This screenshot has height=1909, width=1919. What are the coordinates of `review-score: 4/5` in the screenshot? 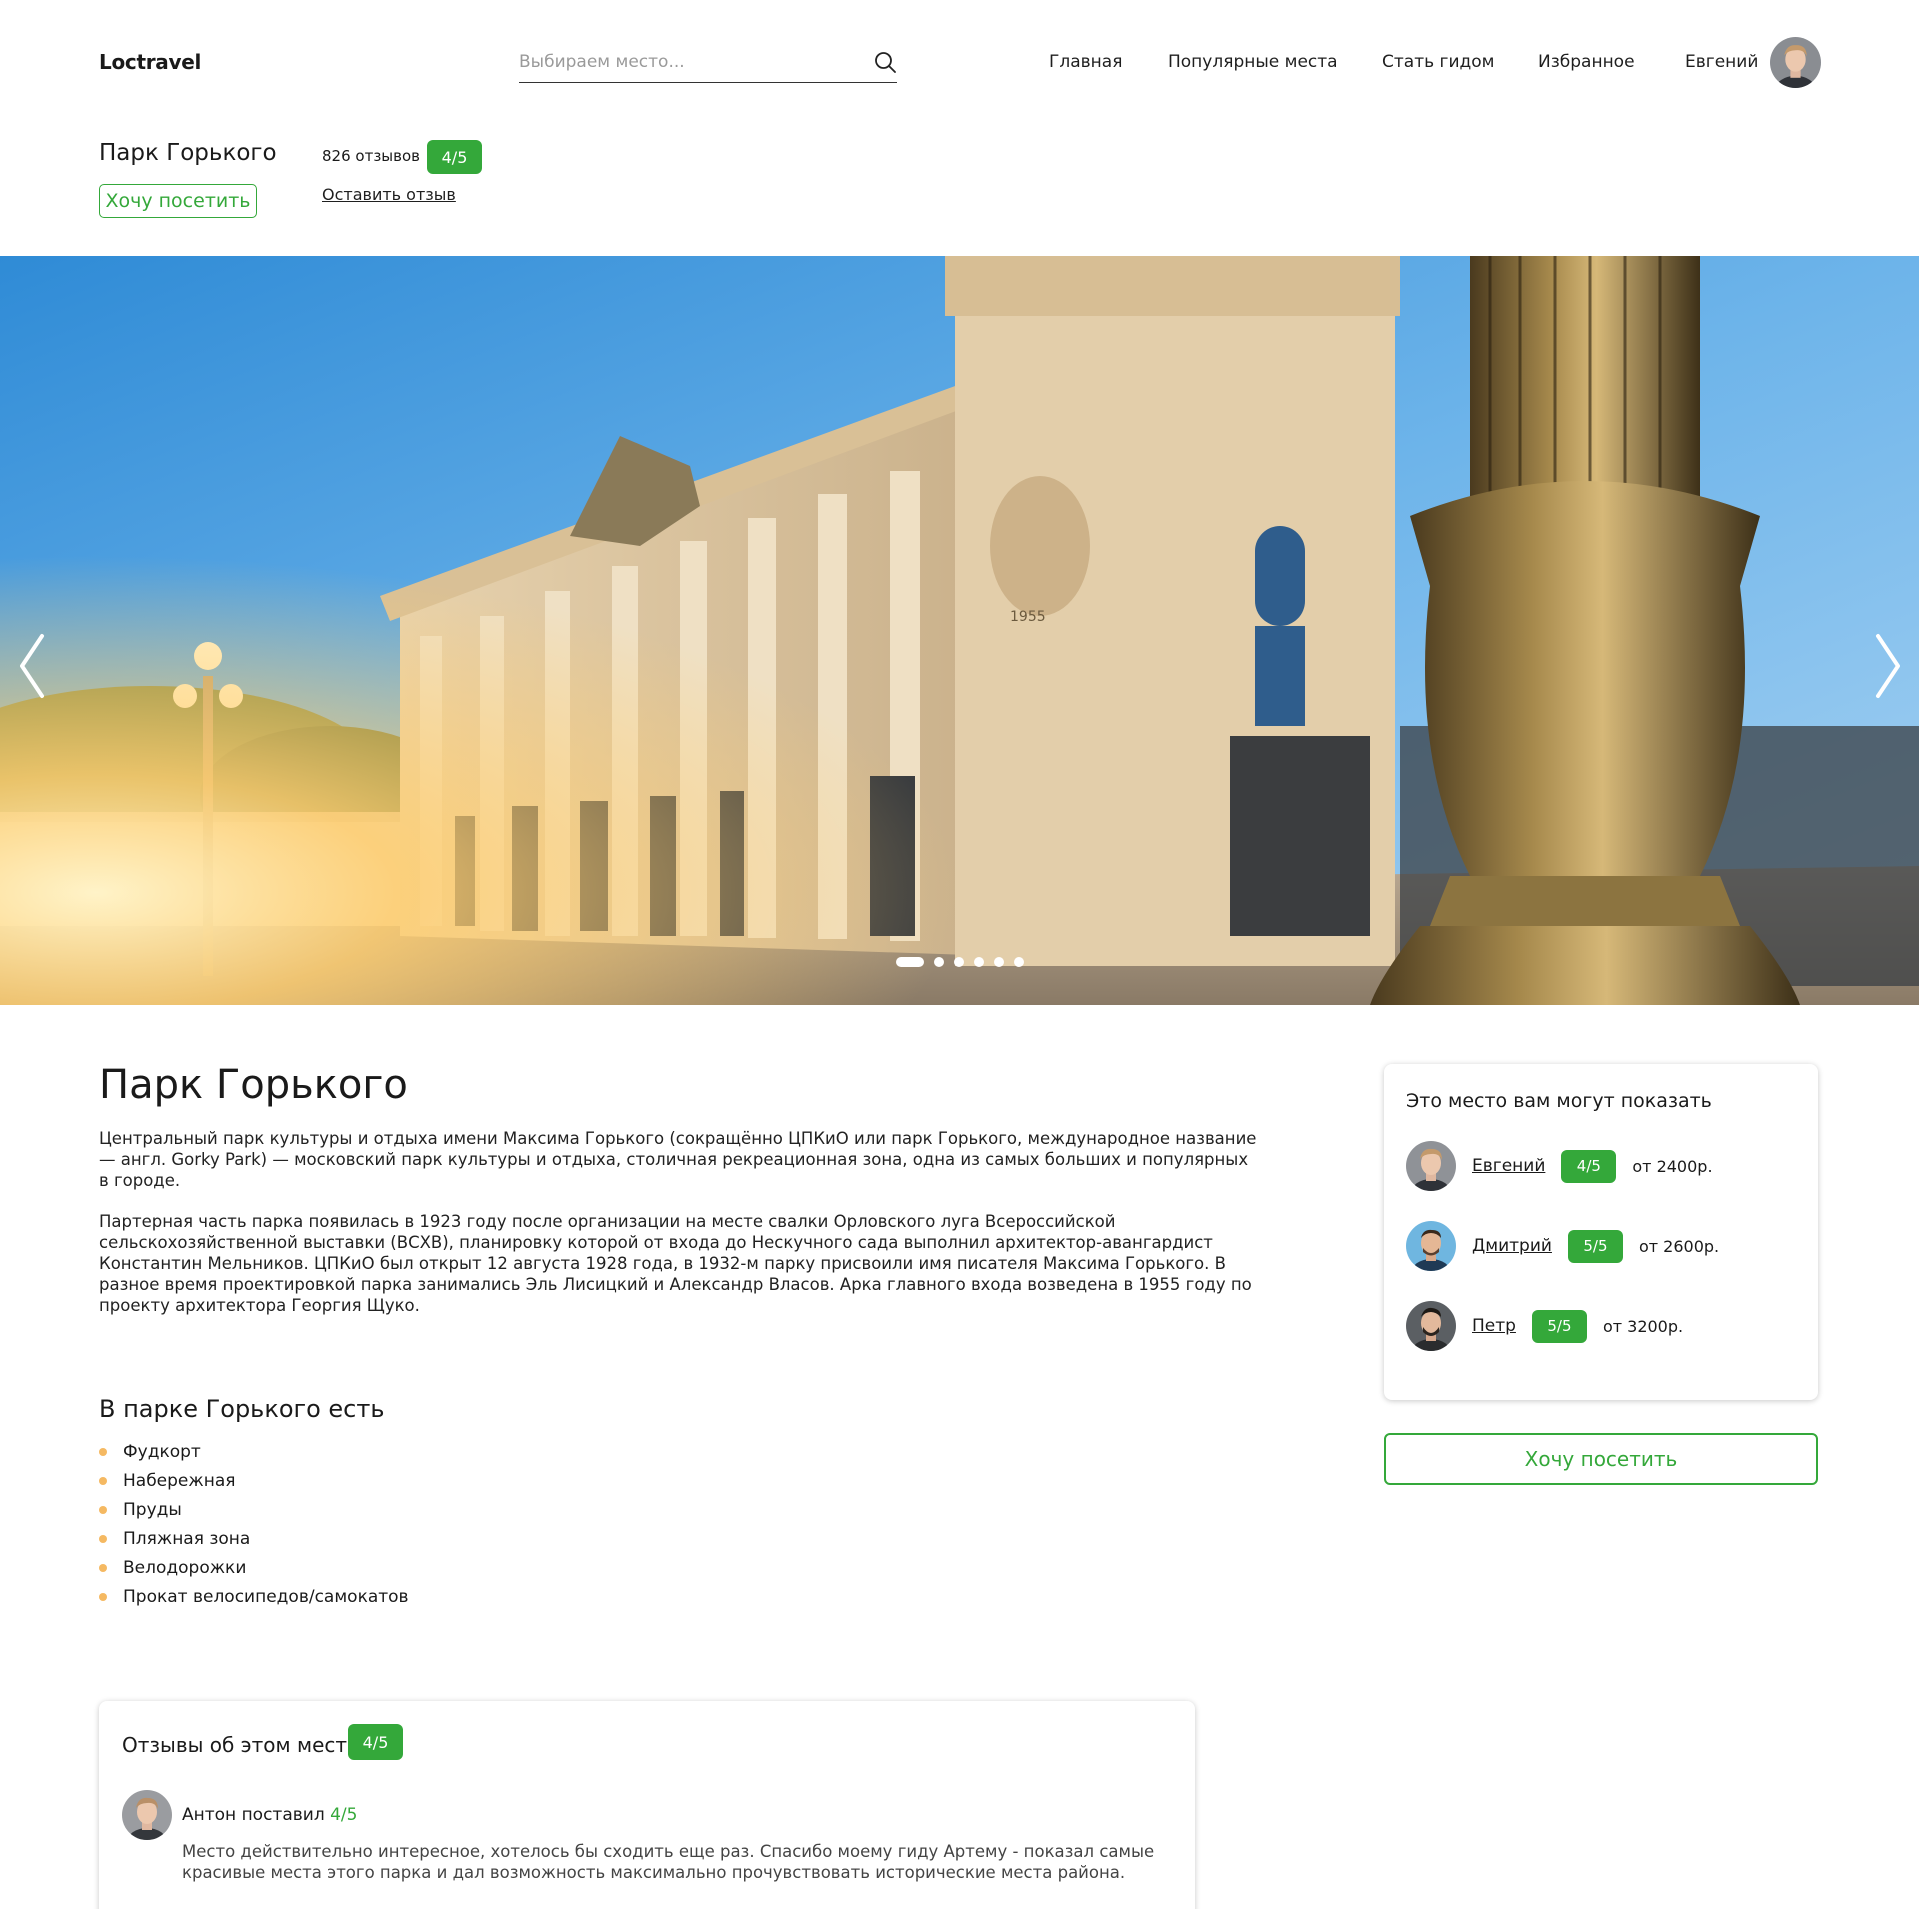 It's located at (344, 1815).